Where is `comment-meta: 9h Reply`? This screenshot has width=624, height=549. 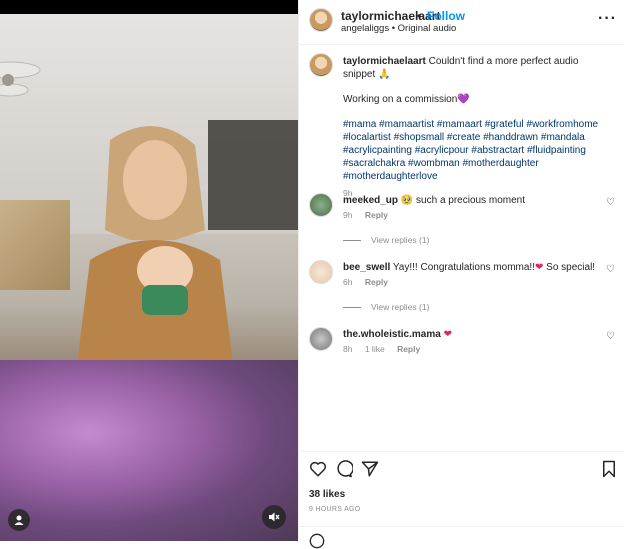
comment-meta: 9h Reply is located at coordinates (370, 215).